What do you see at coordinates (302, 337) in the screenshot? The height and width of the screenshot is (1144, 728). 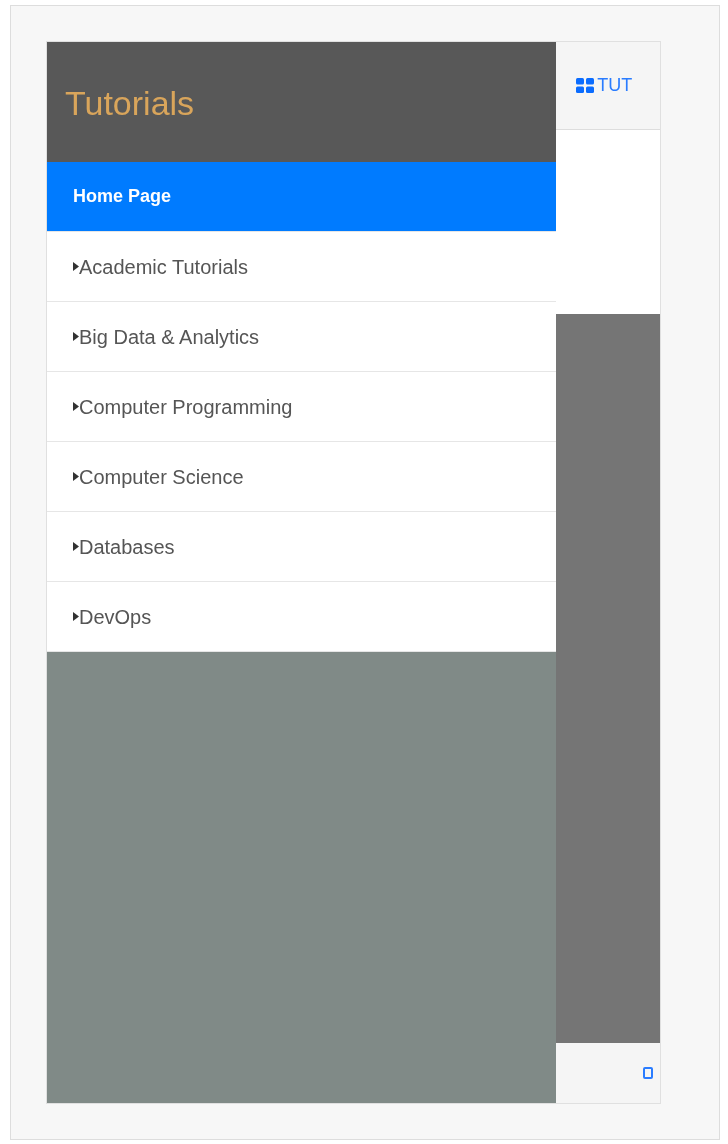 I see `menu-item: Big Data & Analytics` at bounding box center [302, 337].